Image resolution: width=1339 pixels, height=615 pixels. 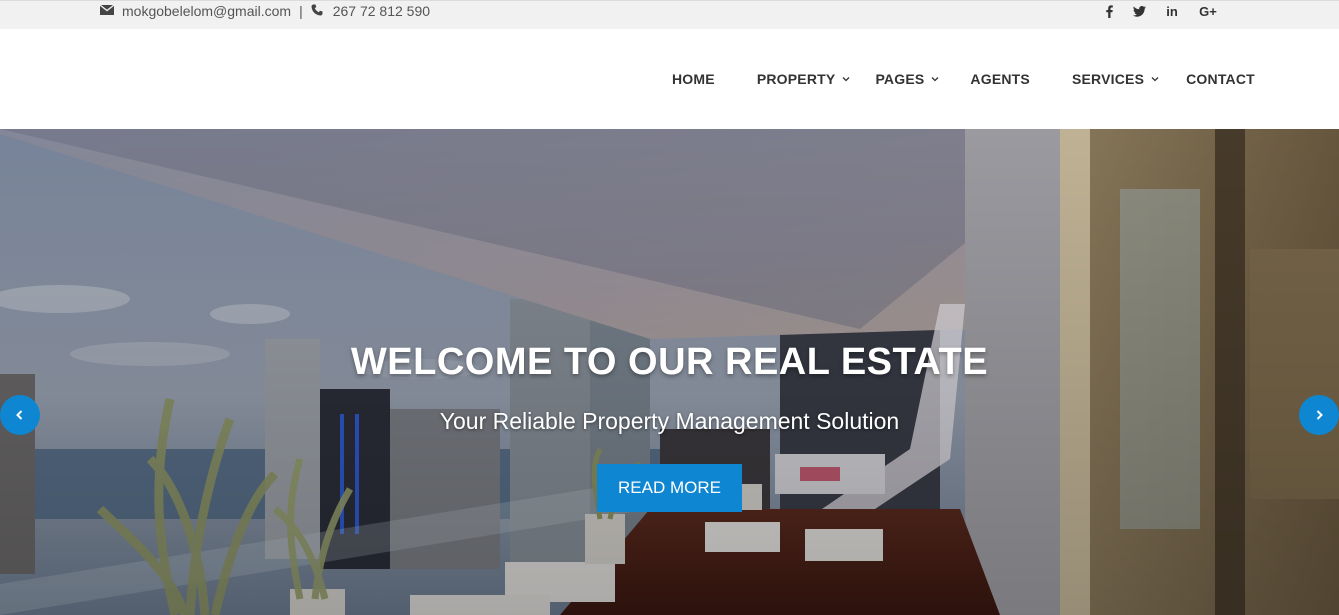 I want to click on twitter-icon, so click(x=1139, y=11).